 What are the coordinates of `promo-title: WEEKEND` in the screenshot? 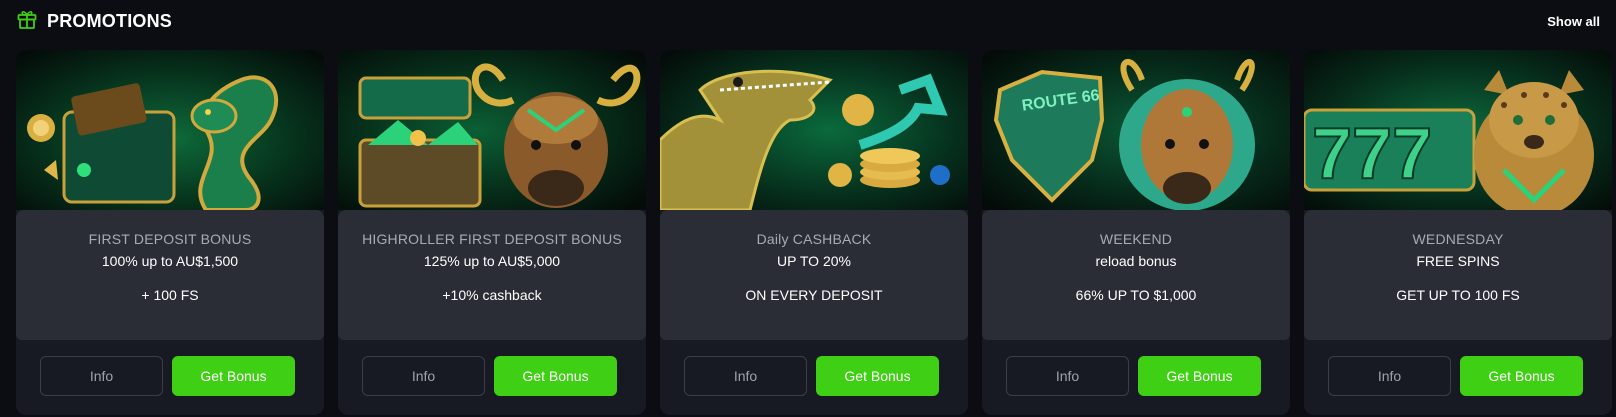 It's located at (1136, 239).